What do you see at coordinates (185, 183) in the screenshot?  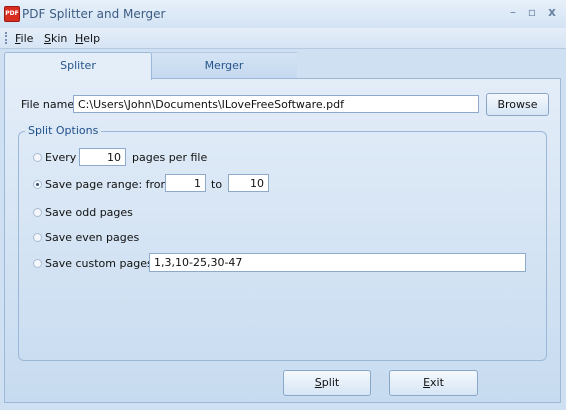 I see `range-from-input: 1` at bounding box center [185, 183].